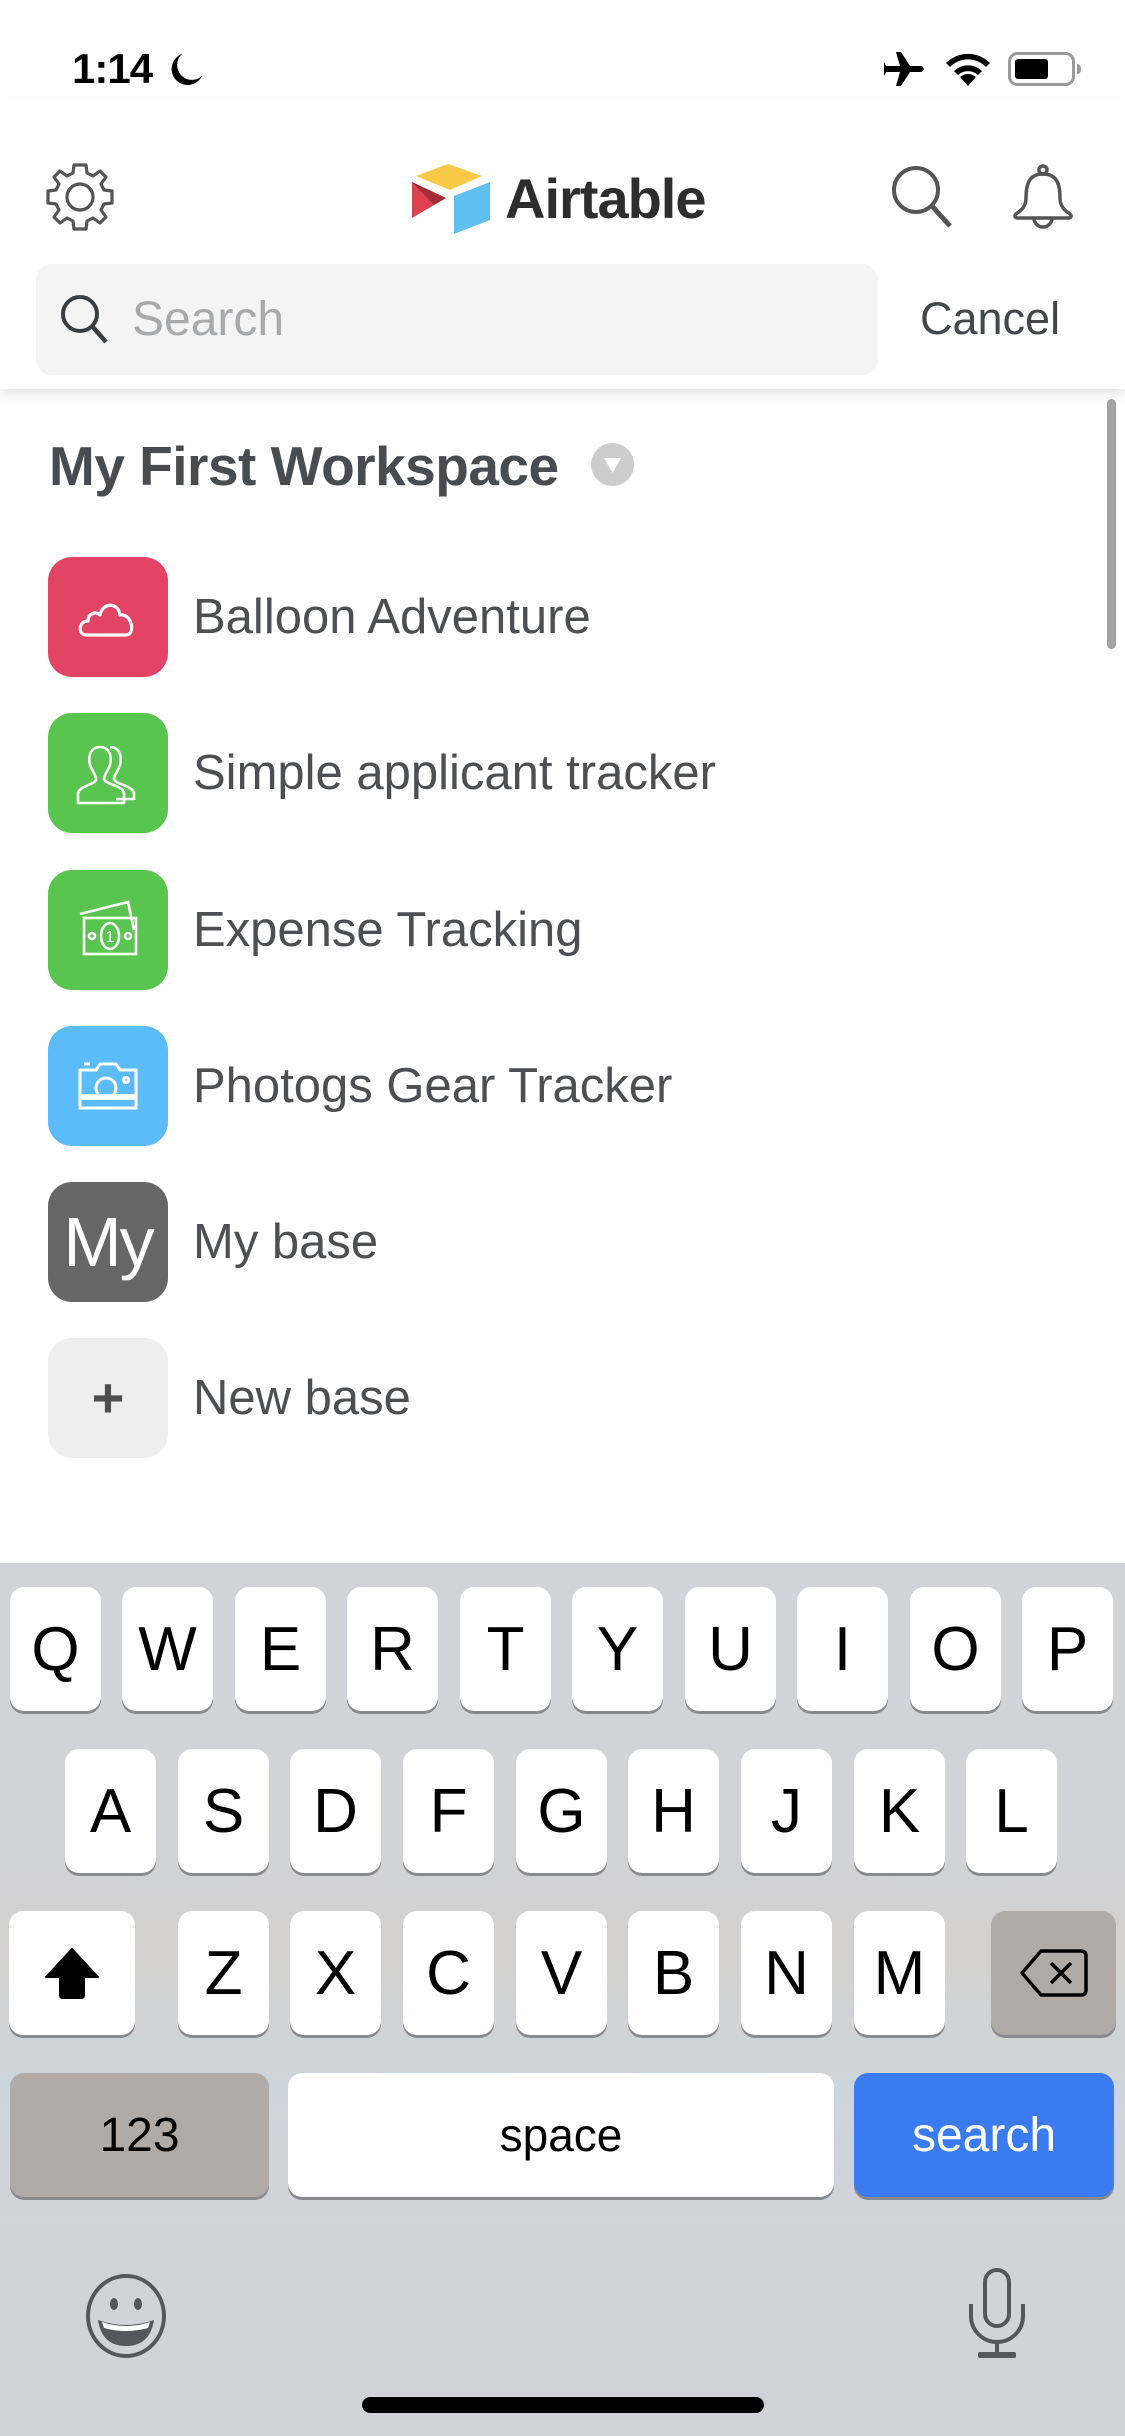 The width and height of the screenshot is (1125, 2436). I want to click on key-u: U, so click(730, 1649).